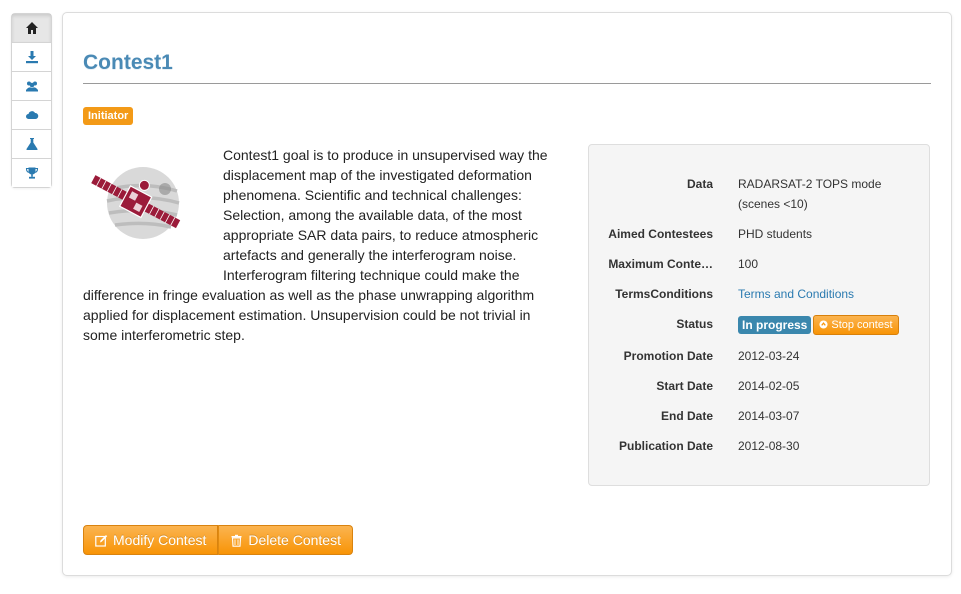  I want to click on stop-circle-icon, so click(823, 324).